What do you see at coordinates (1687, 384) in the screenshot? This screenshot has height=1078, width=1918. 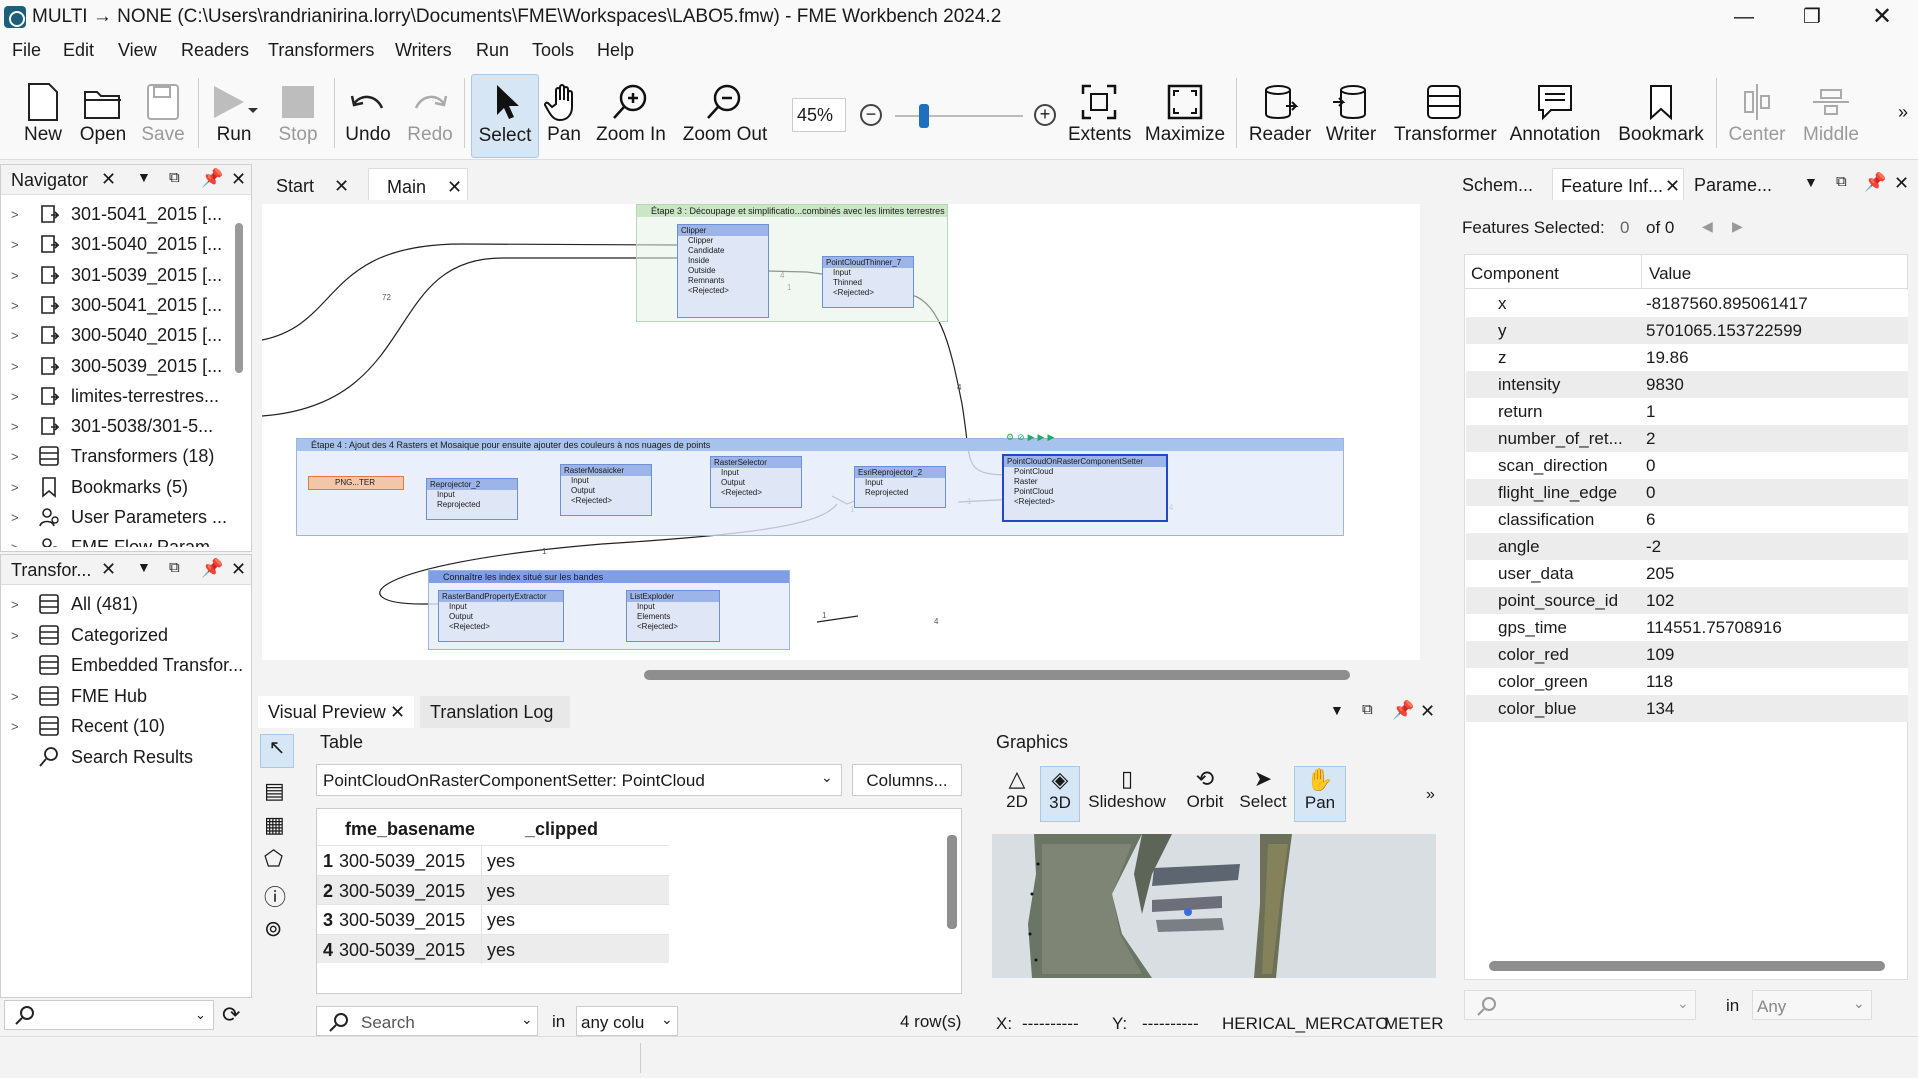 I see `feature-attribute-row: intensity 9830` at bounding box center [1687, 384].